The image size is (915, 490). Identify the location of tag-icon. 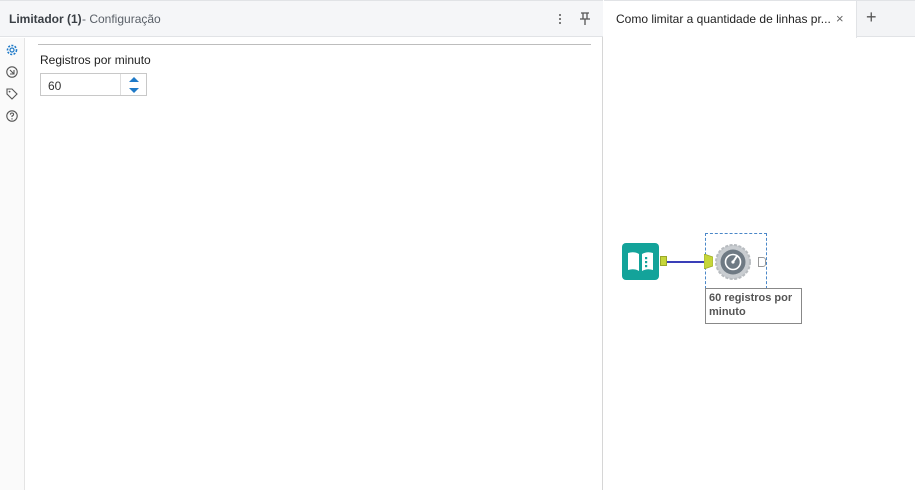
(12, 94).